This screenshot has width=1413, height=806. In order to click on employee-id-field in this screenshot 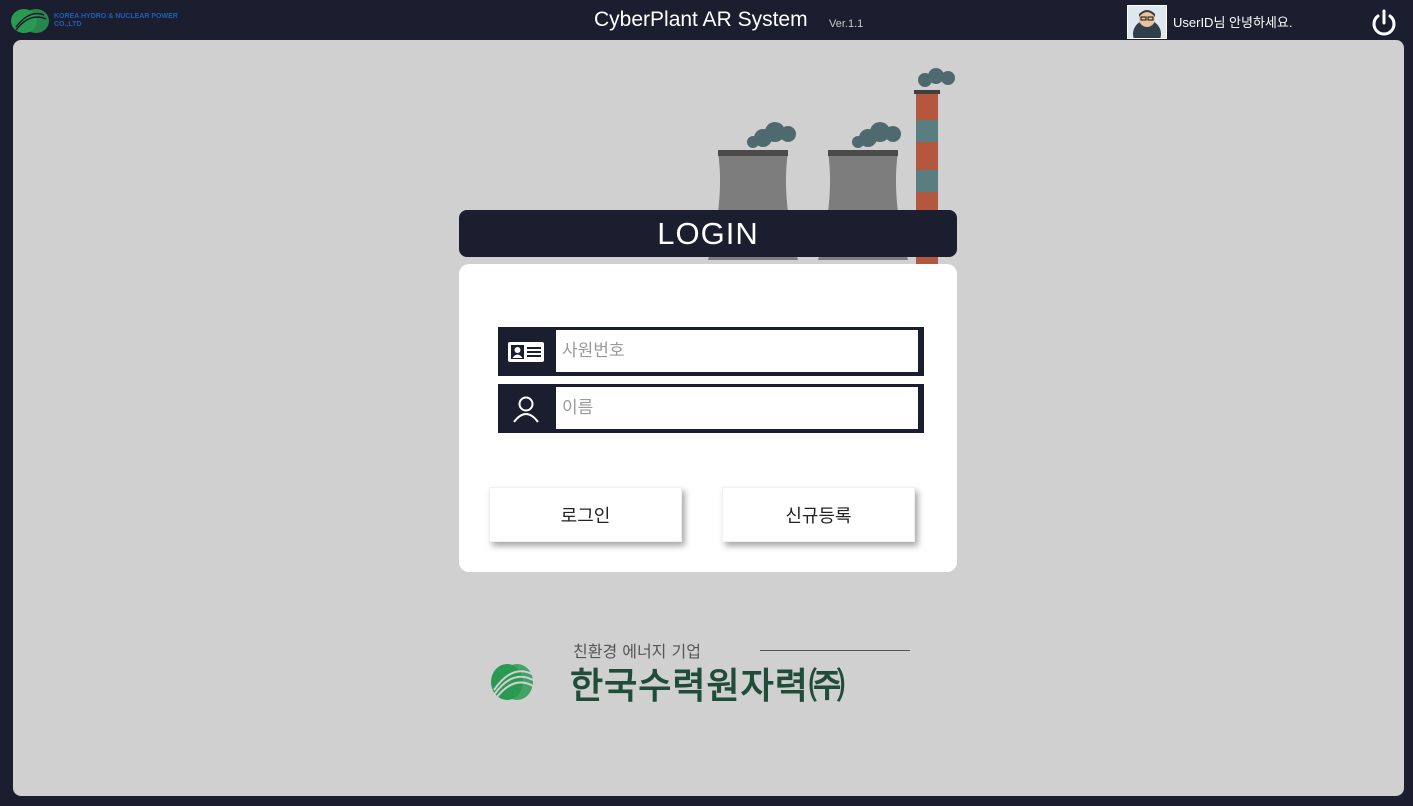, I will do `click(711, 351)`.